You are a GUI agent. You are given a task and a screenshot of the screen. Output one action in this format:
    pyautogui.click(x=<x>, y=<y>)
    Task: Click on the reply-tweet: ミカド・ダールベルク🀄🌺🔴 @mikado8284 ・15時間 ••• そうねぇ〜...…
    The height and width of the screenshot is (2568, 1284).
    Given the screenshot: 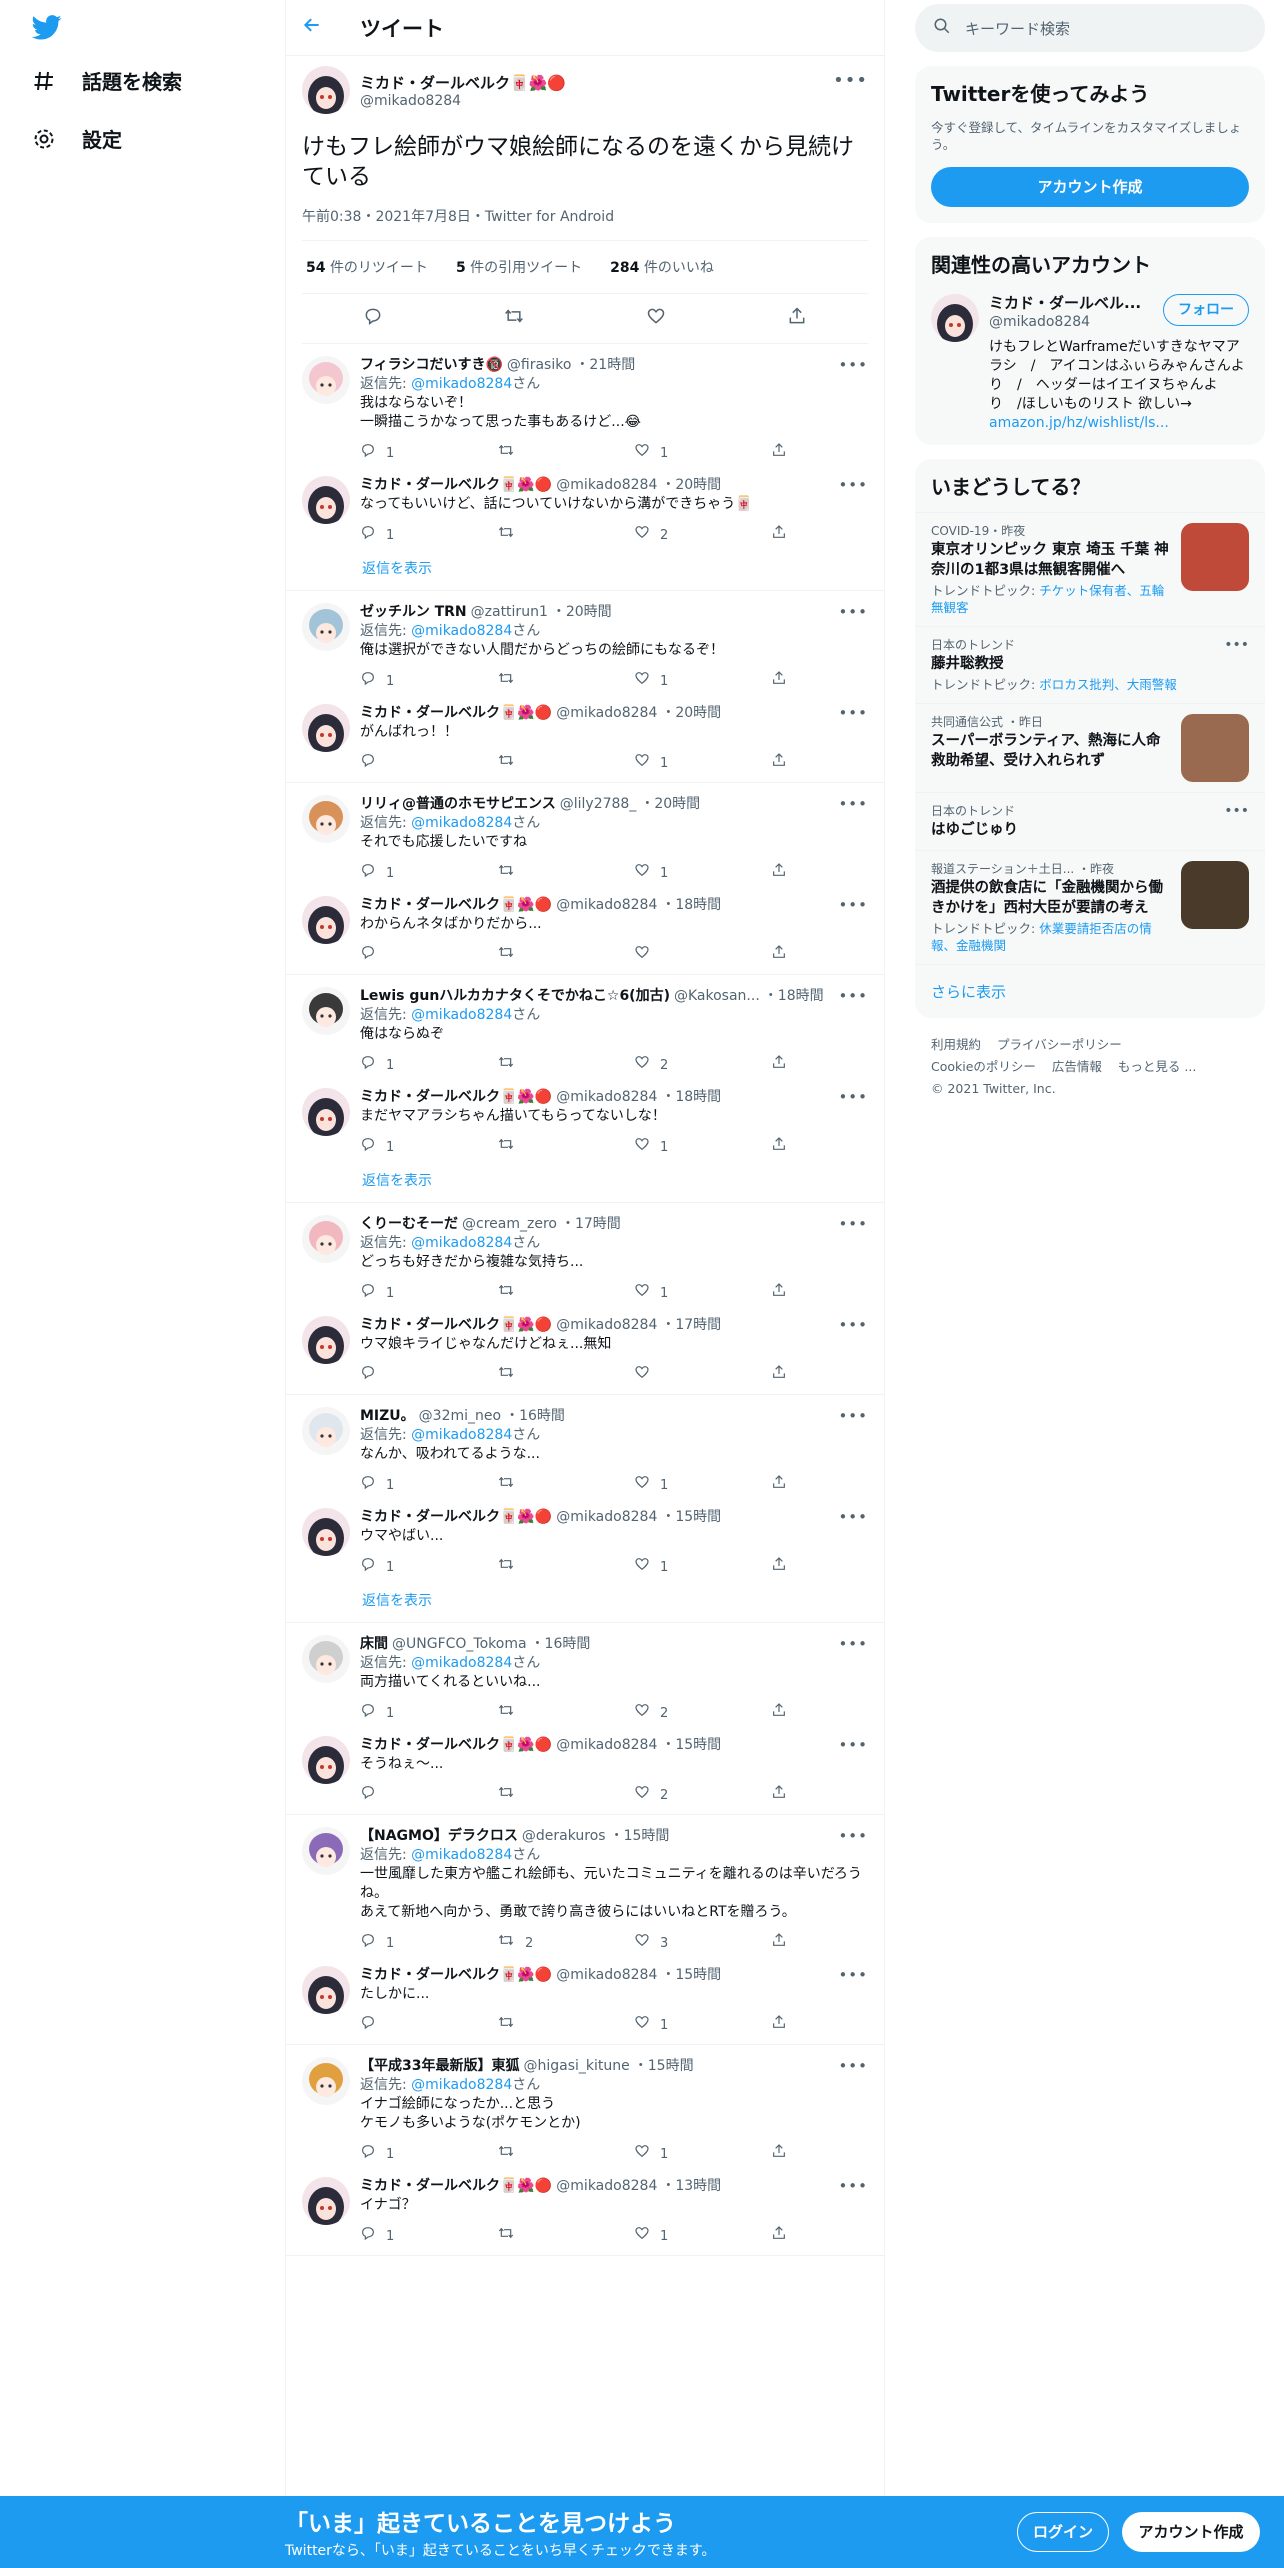 What is the action you would take?
    pyautogui.click(x=585, y=1773)
    